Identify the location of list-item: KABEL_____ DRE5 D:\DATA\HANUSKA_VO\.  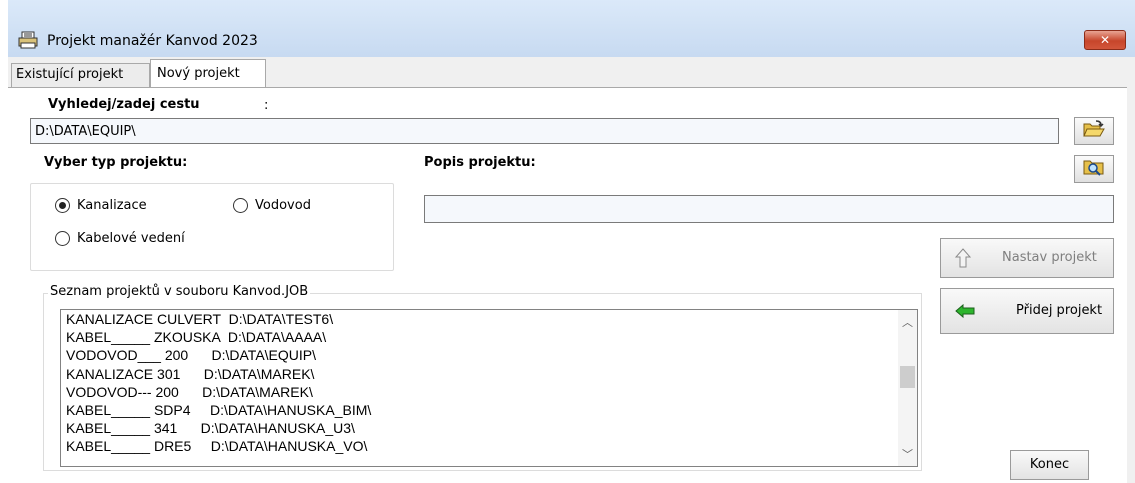
(489, 446).